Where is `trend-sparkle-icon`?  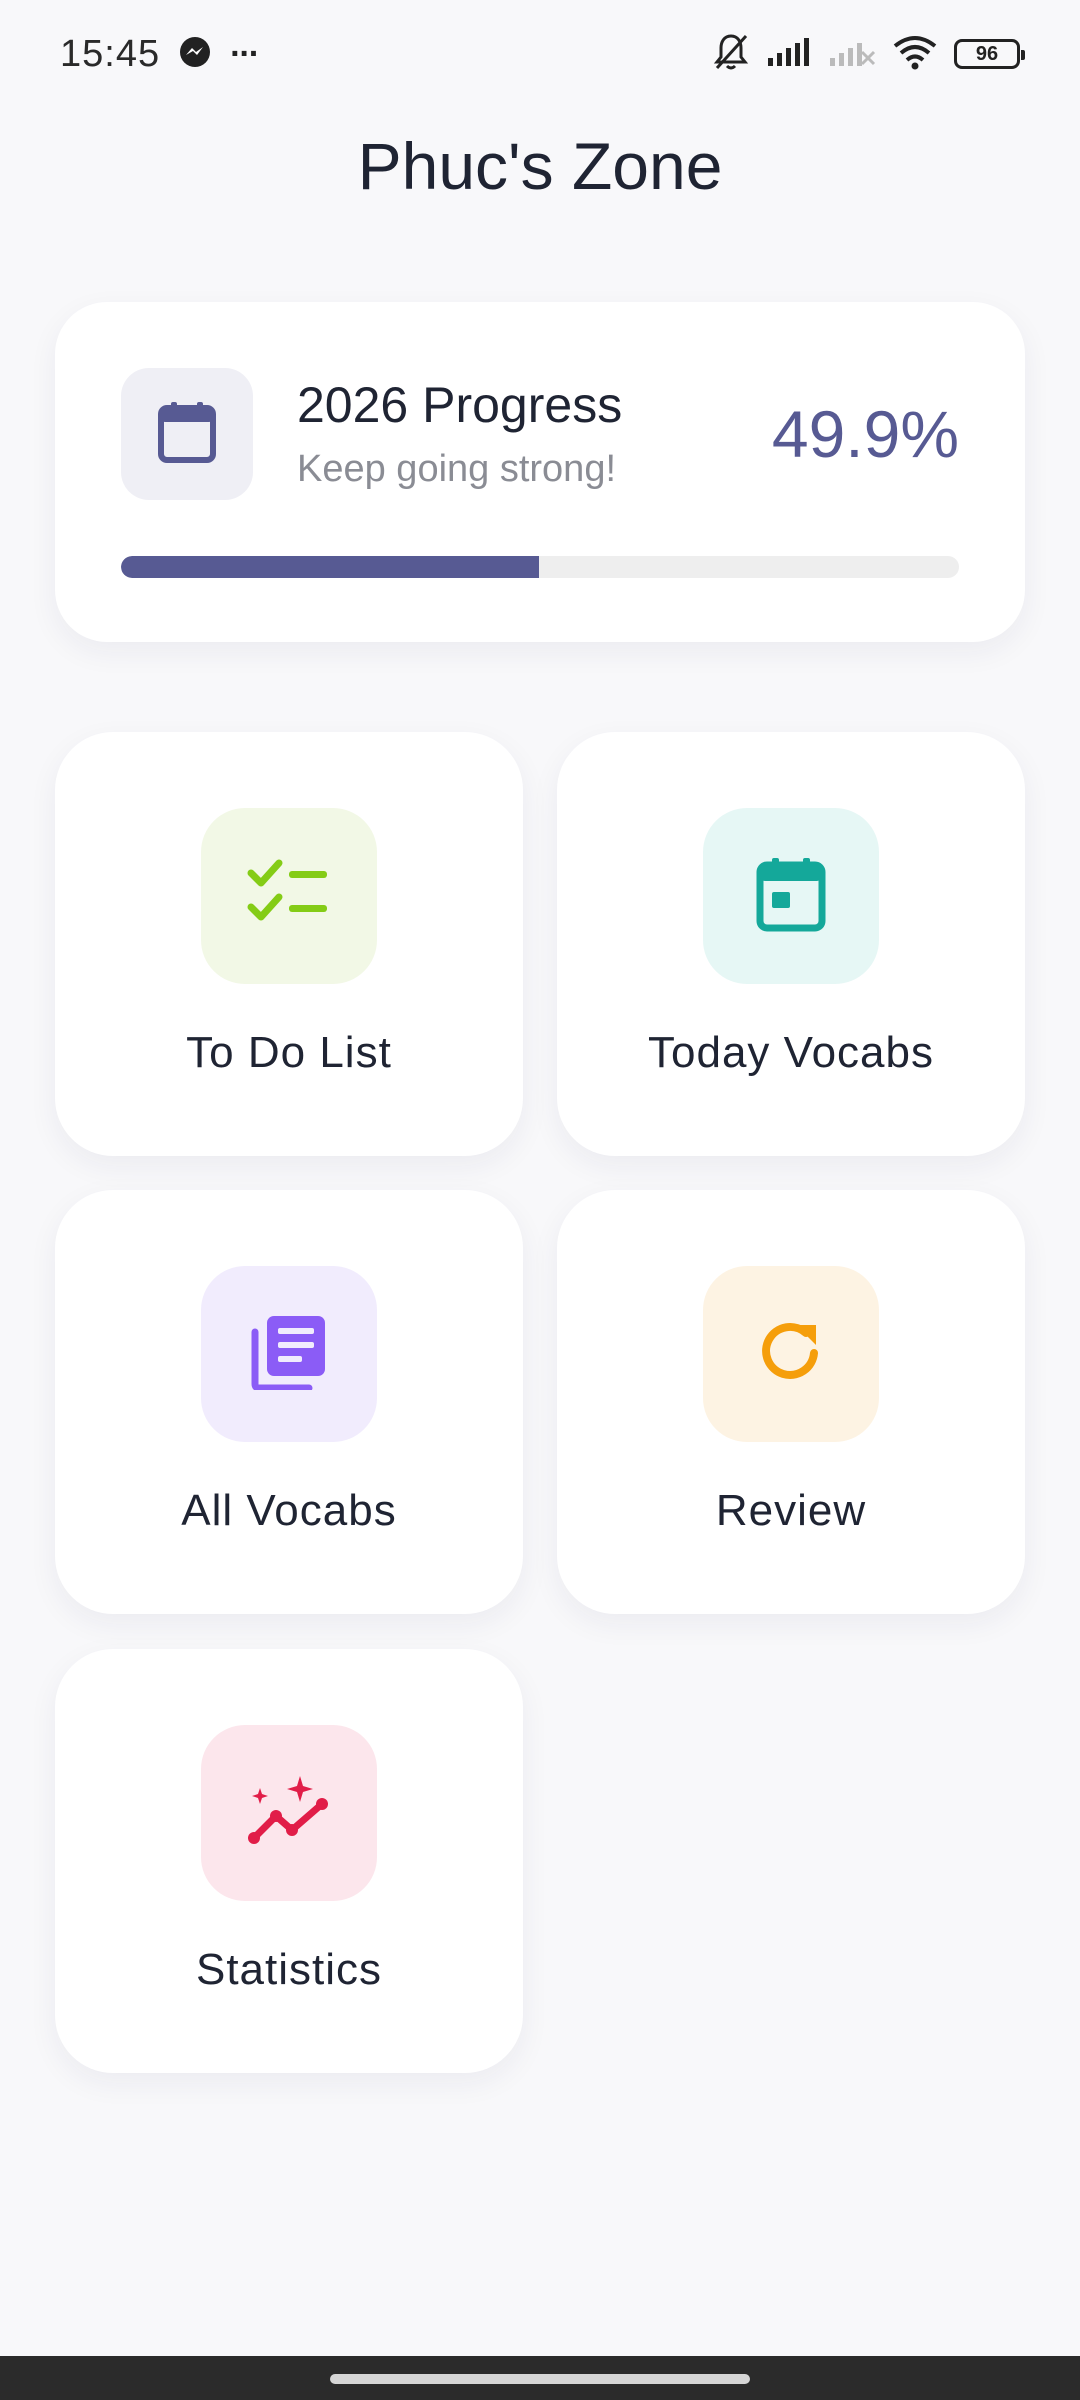 trend-sparkle-icon is located at coordinates (289, 1813).